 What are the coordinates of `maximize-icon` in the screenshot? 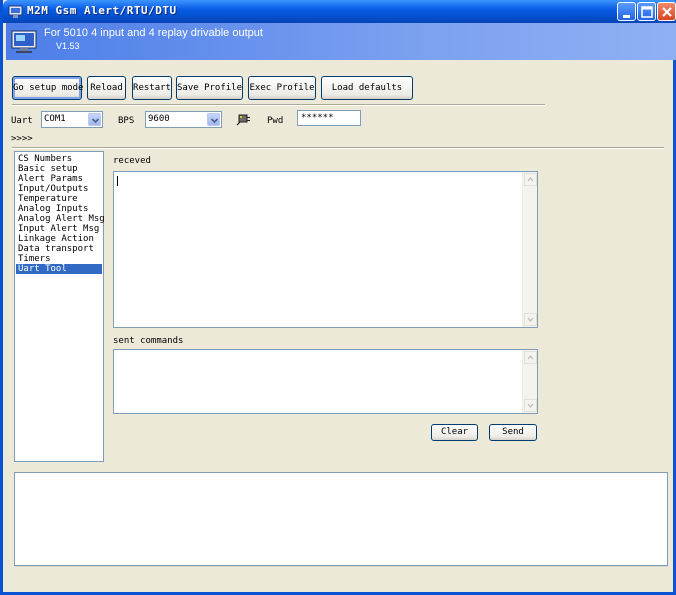 It's located at (647, 12).